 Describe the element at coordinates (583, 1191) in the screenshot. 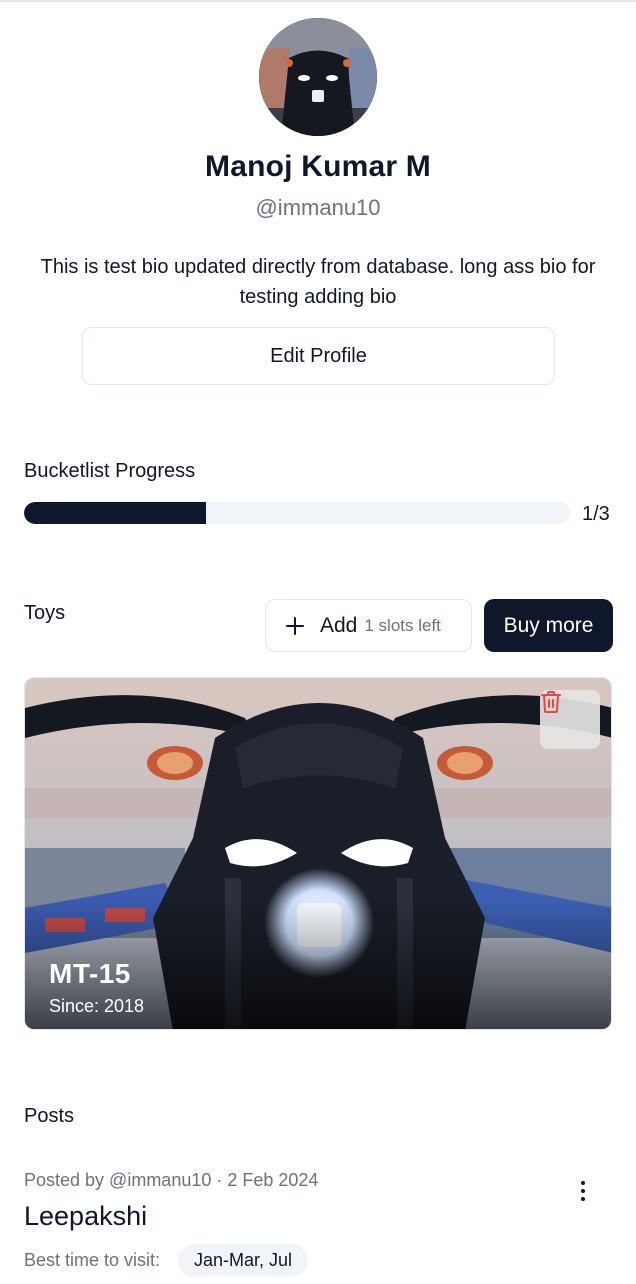

I see `more-vertical-icon` at that location.